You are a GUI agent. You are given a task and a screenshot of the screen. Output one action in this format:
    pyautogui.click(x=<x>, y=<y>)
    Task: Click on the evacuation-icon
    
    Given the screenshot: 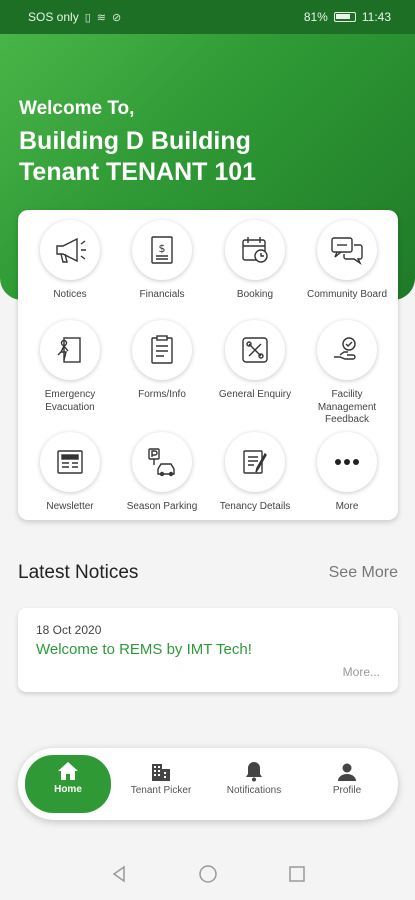 What is the action you would take?
    pyautogui.click(x=70, y=350)
    